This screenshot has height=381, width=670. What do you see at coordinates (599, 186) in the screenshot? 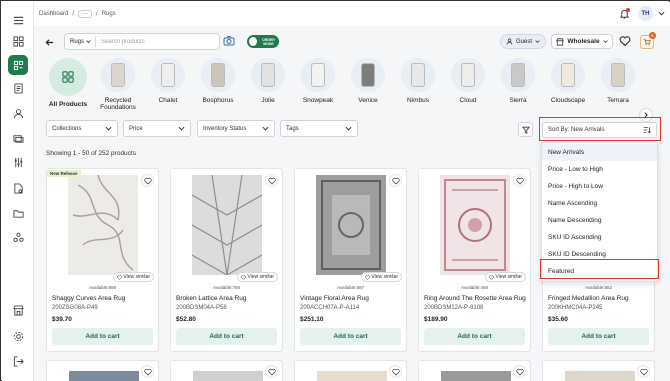
I see `sort-option-price-high-low: Price - High to Low` at bounding box center [599, 186].